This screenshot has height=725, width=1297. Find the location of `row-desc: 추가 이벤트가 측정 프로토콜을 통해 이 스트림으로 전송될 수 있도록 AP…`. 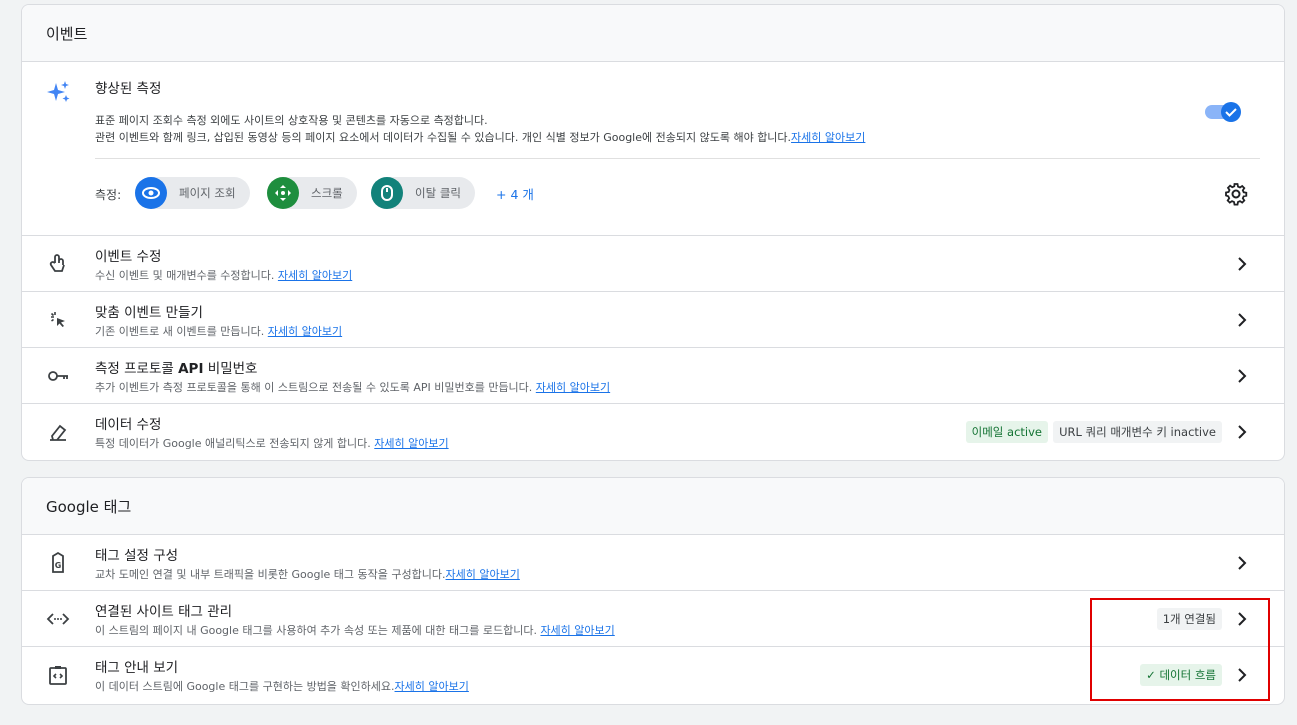

row-desc: 추가 이벤트가 측정 프로토콜을 통해 이 스트림으로 전송될 수 있도록 AP… is located at coordinates (352, 387).